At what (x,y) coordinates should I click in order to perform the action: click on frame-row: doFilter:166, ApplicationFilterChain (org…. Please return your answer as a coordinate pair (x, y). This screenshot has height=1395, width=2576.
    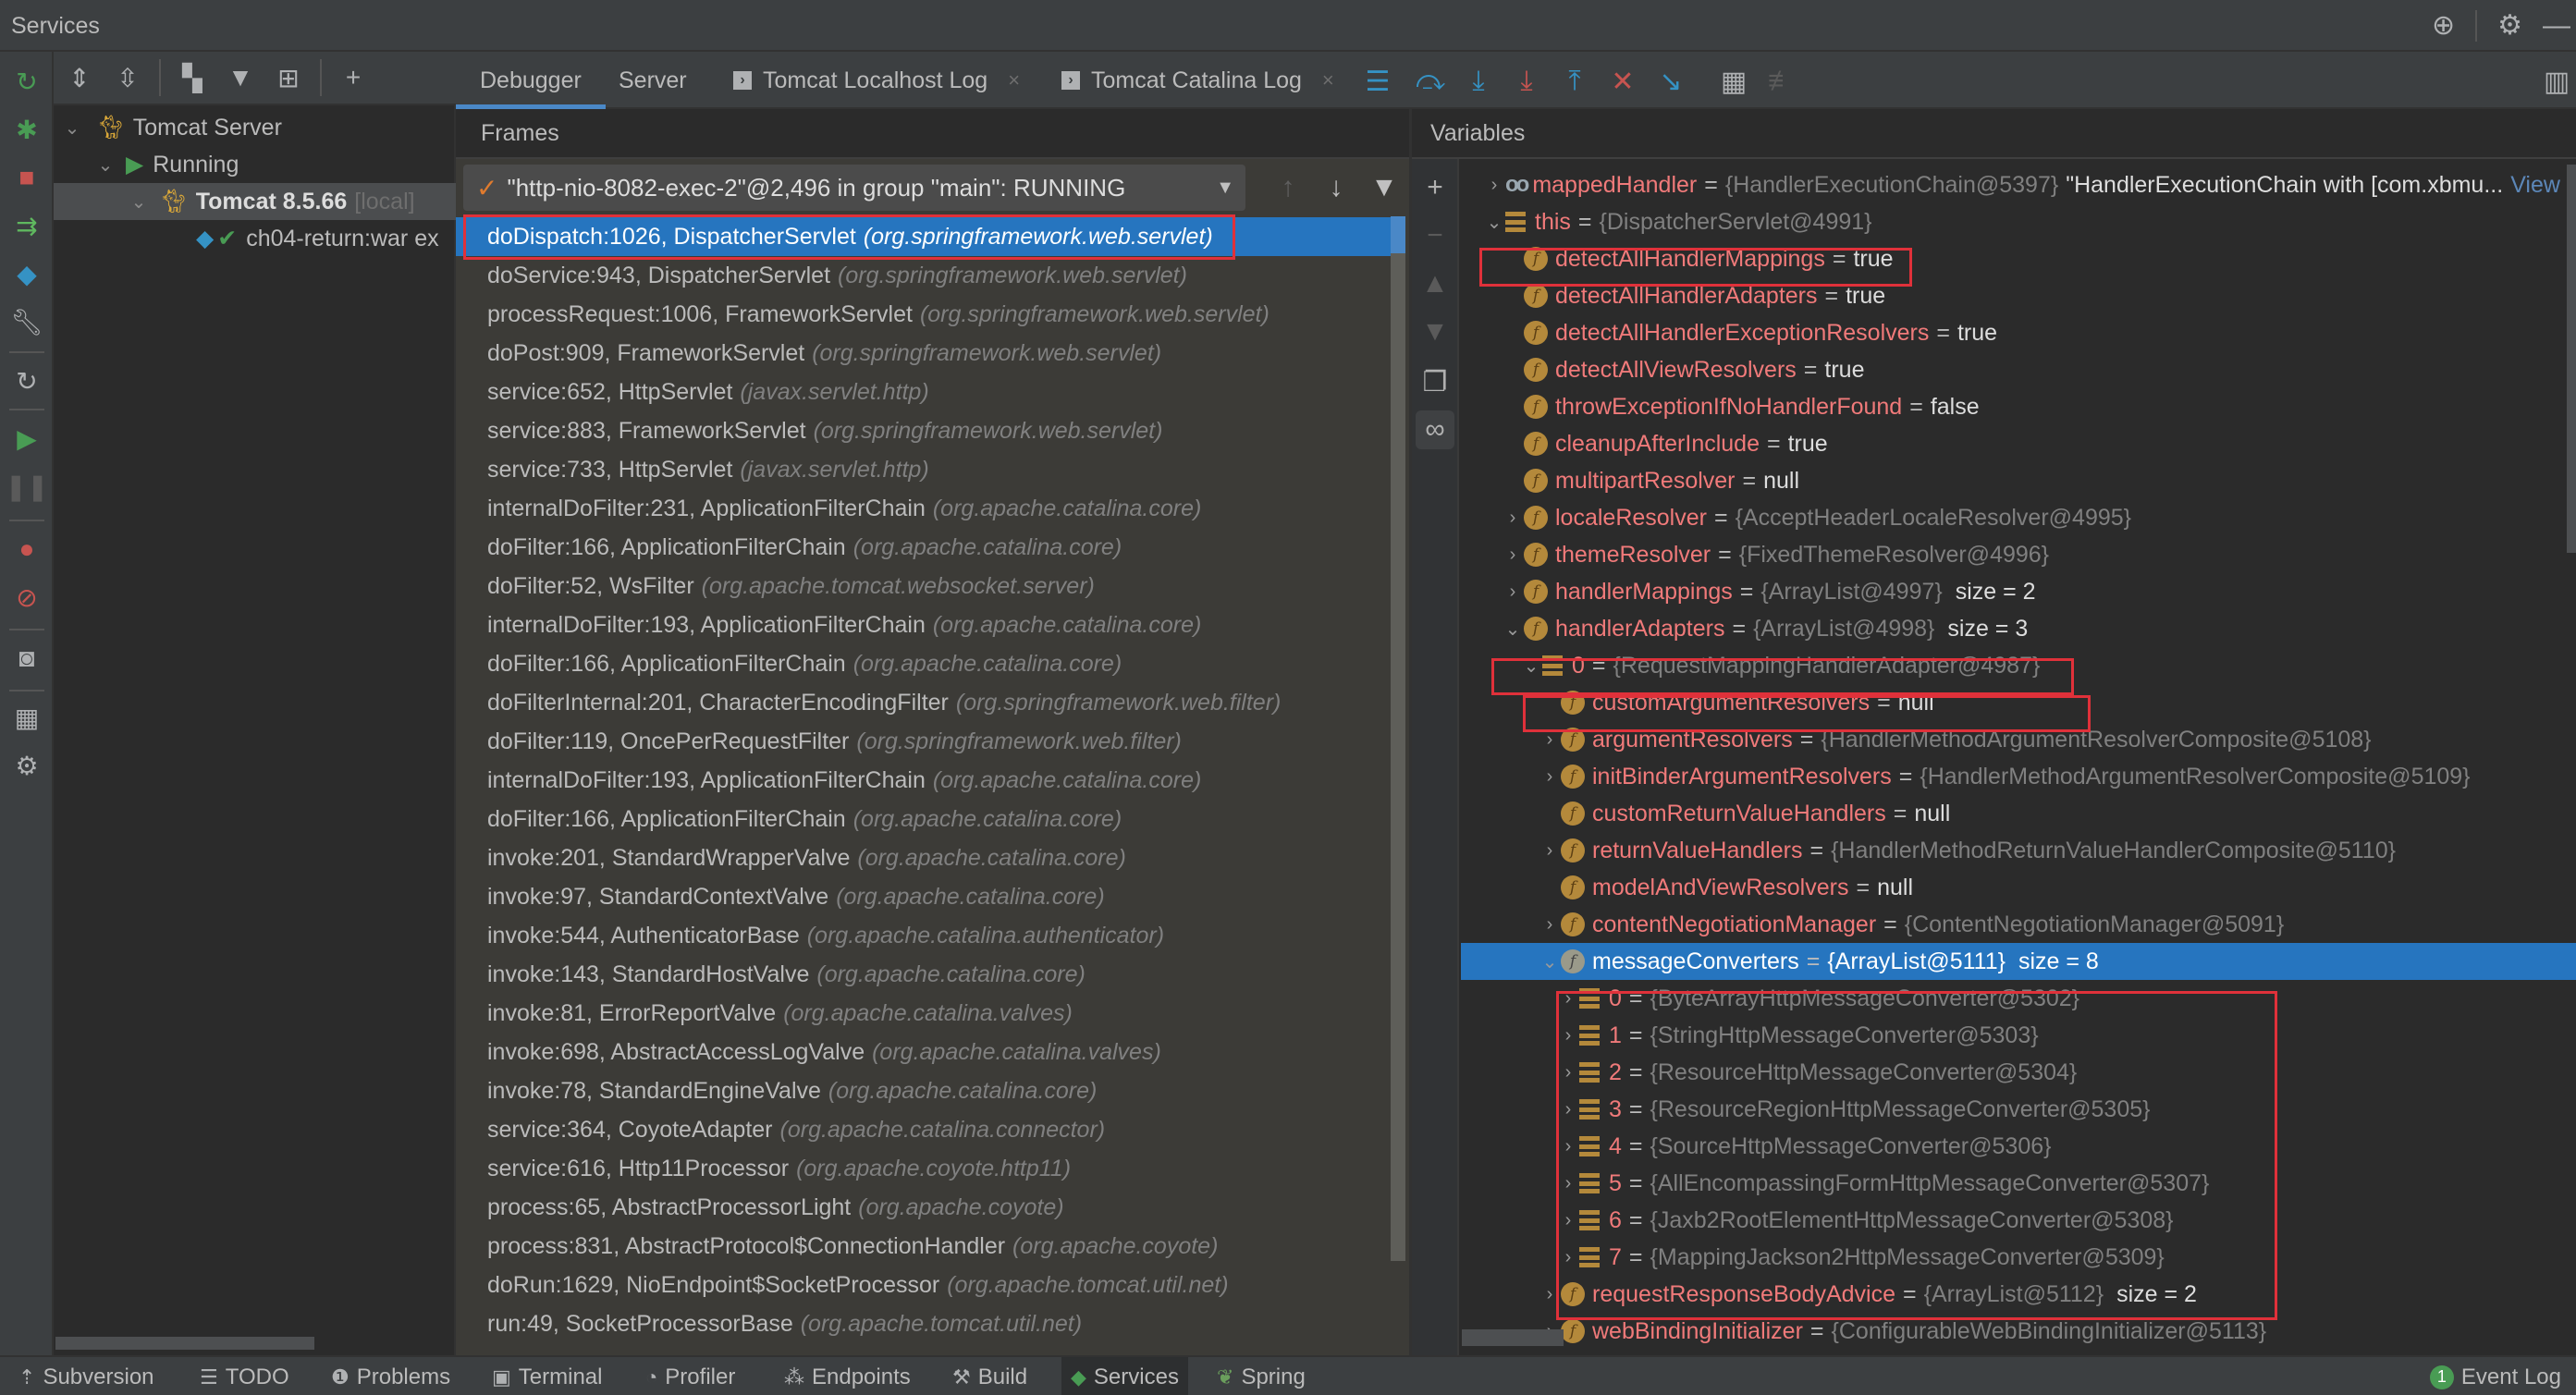
    Looking at the image, I should click on (924, 819).